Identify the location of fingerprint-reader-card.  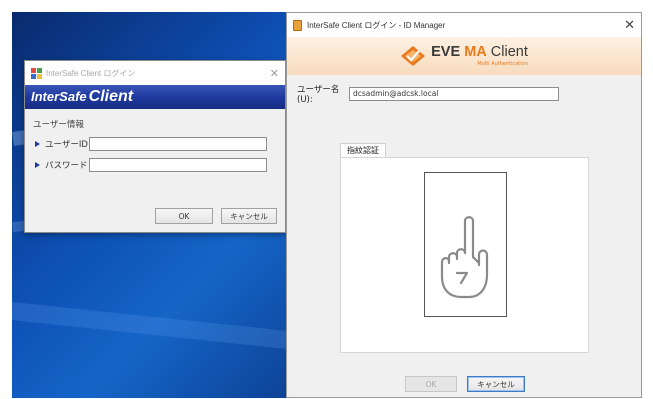
(465, 244).